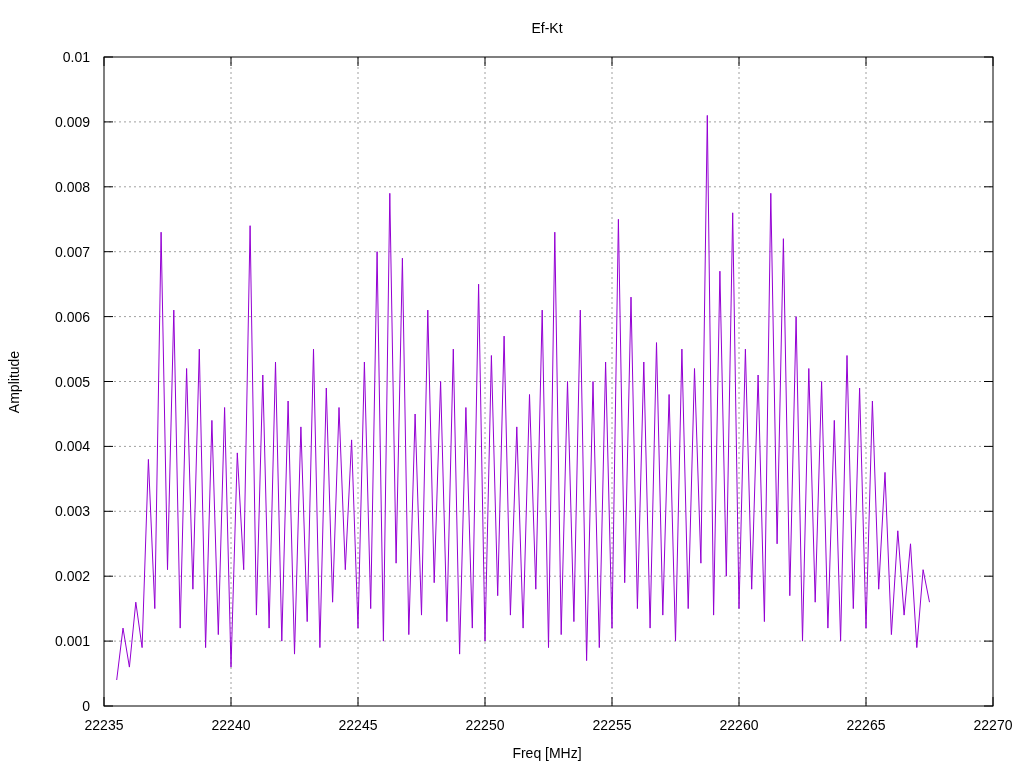 This screenshot has height=768, width=1024. Describe the element at coordinates (72, 121) in the screenshot. I see `y-tick-label: 0.009` at that location.